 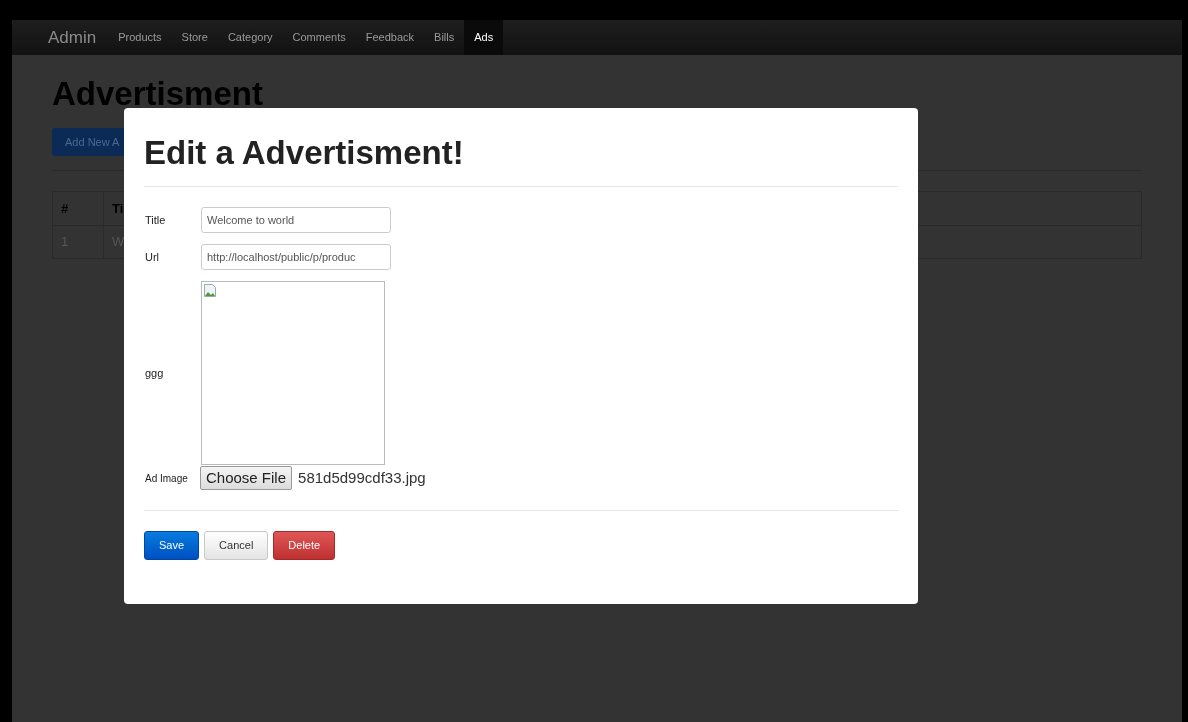 What do you see at coordinates (250, 37) in the screenshot?
I see `nav-item: Category` at bounding box center [250, 37].